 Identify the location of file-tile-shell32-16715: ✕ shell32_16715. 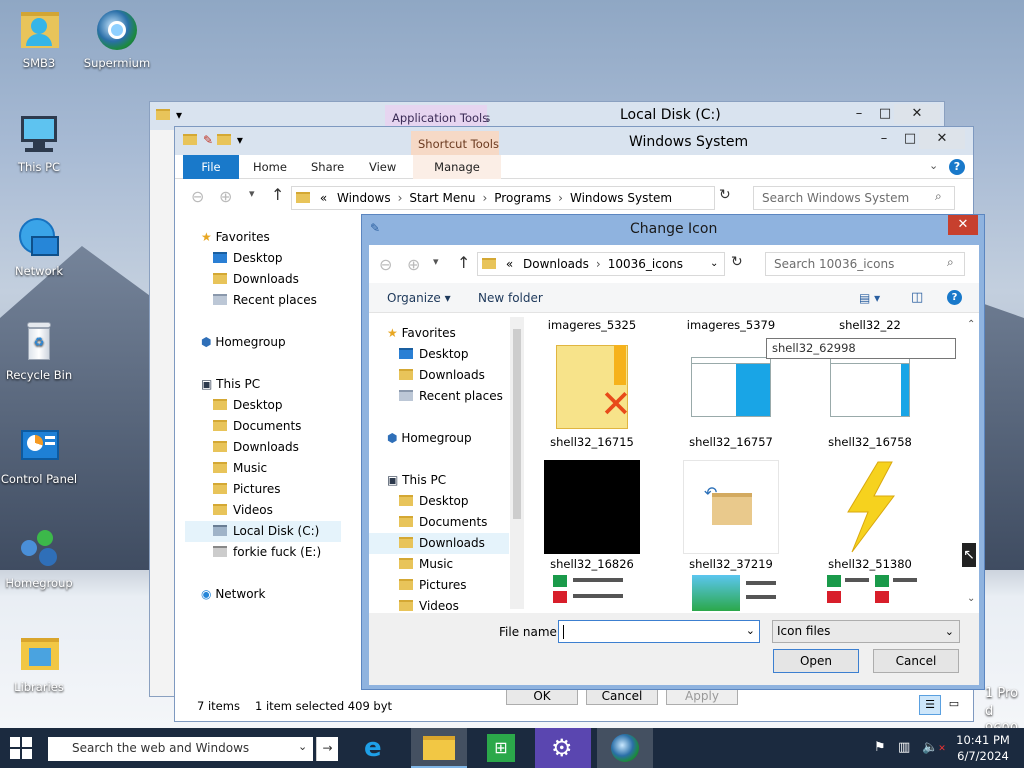
(592, 397).